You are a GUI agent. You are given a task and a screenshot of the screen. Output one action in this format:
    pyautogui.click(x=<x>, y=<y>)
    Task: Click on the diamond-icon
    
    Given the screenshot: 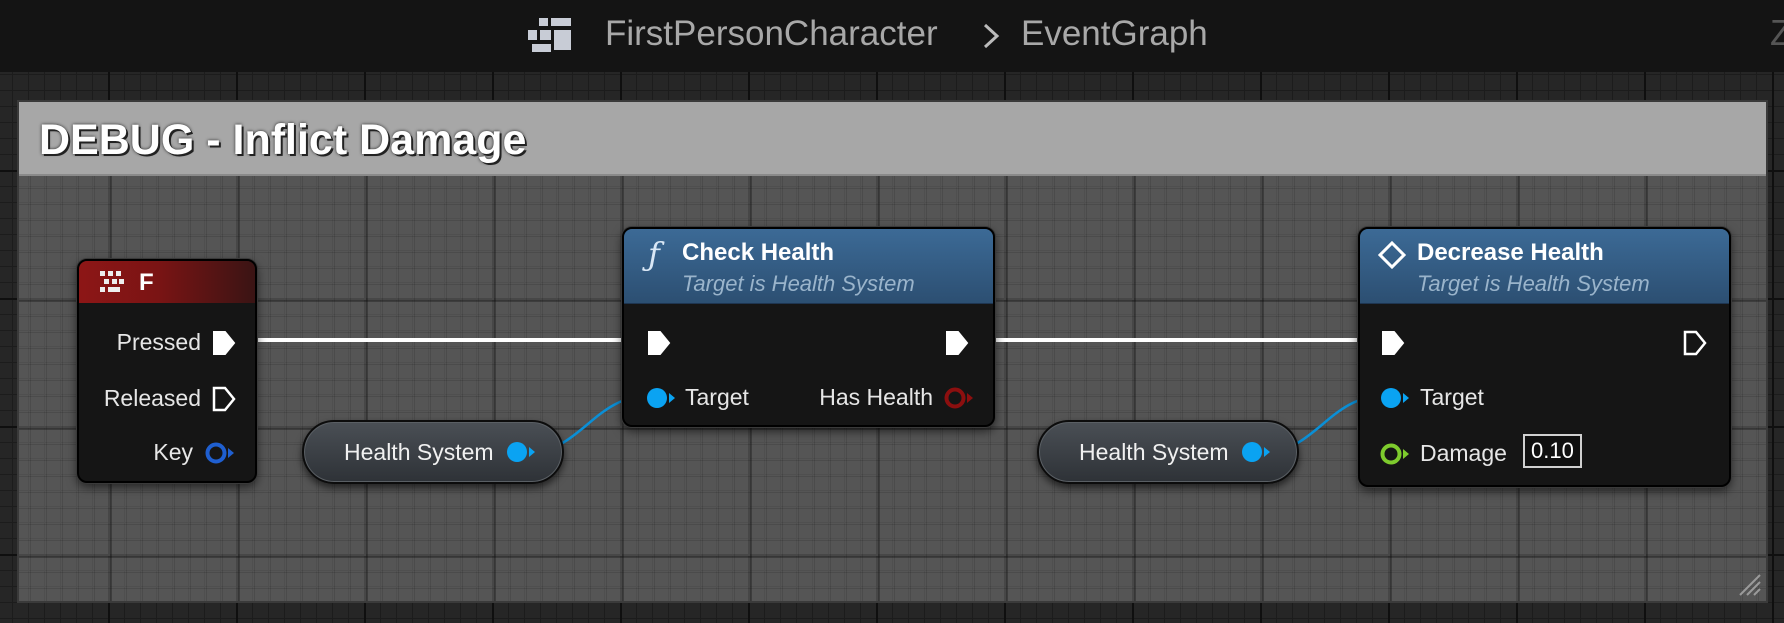 What is the action you would take?
    pyautogui.click(x=1392, y=255)
    